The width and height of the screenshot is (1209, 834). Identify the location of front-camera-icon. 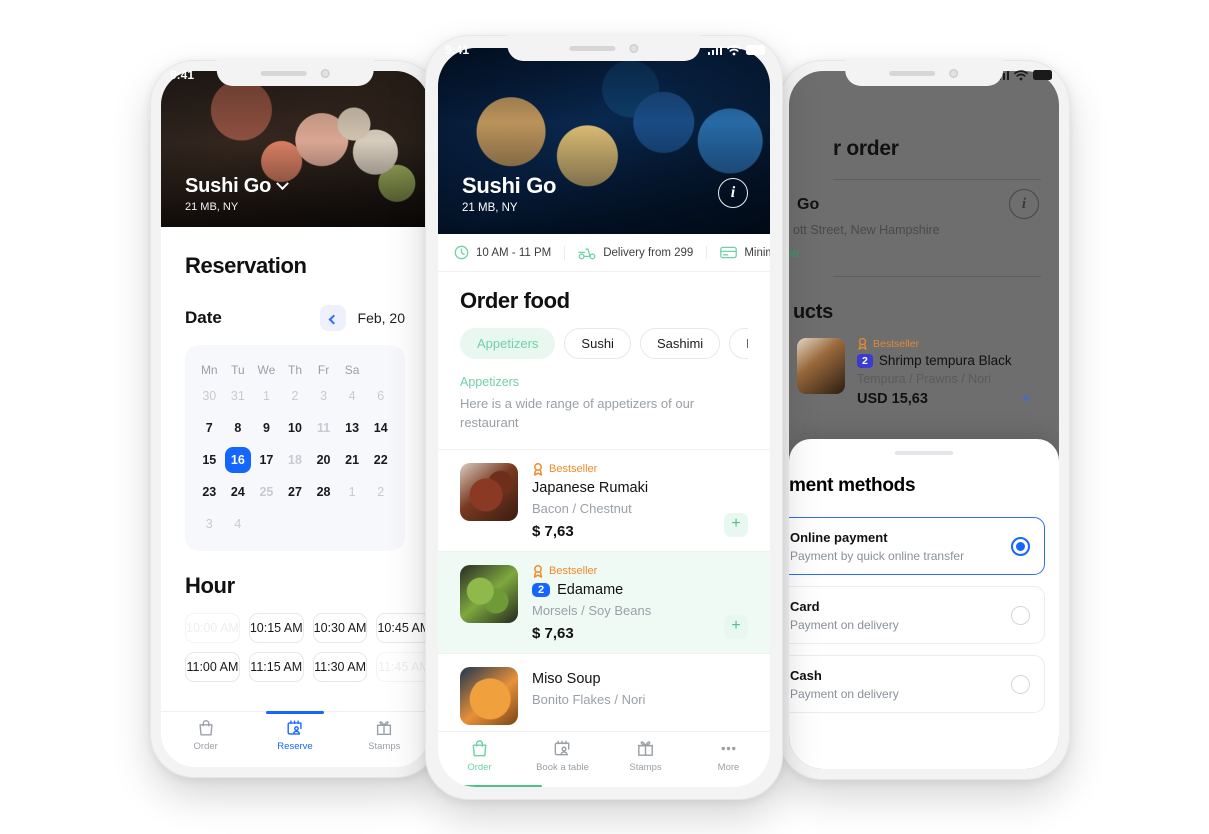
(634, 48).